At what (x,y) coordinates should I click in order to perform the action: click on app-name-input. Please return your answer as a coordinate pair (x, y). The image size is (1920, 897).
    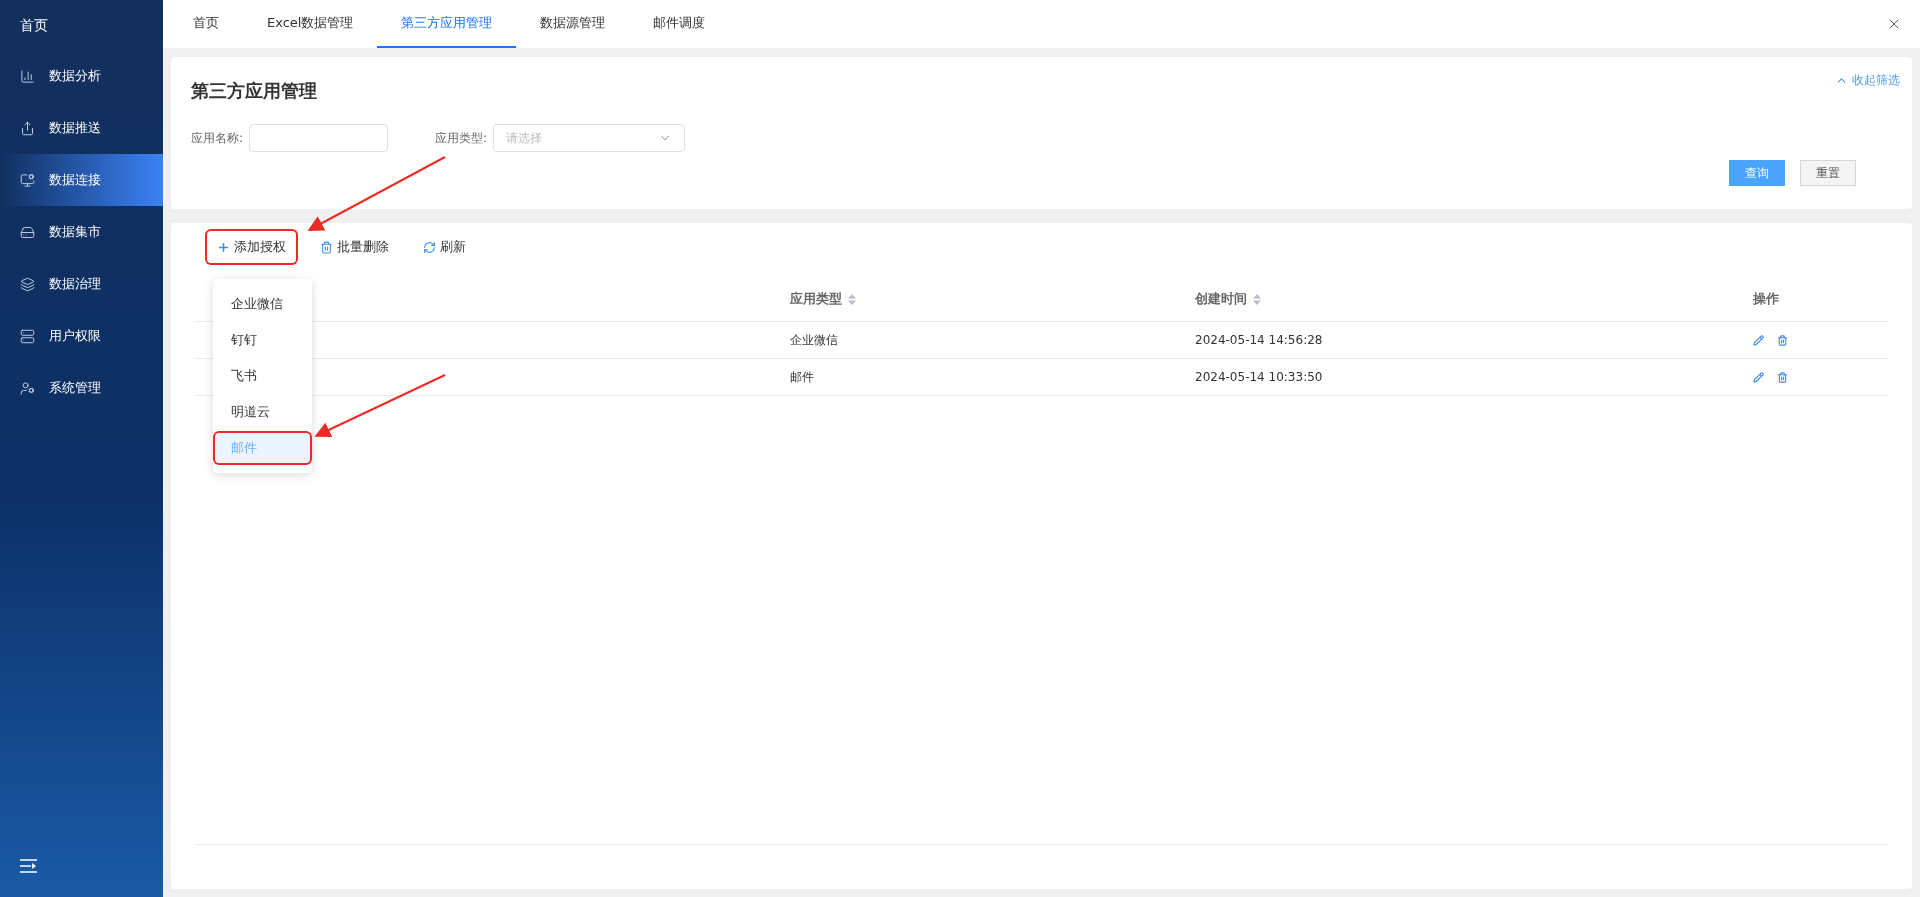
    Looking at the image, I should click on (319, 138).